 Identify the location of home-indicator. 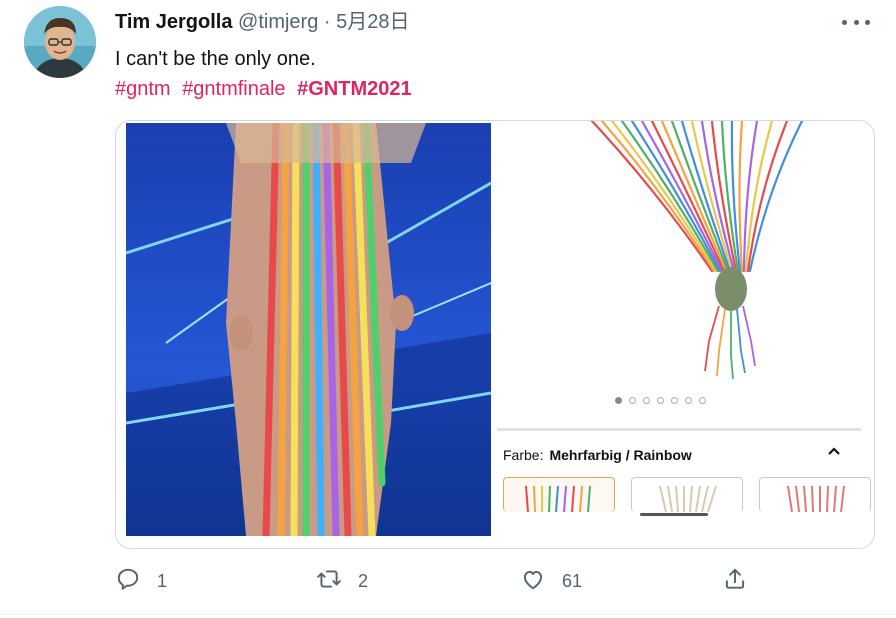
(674, 514).